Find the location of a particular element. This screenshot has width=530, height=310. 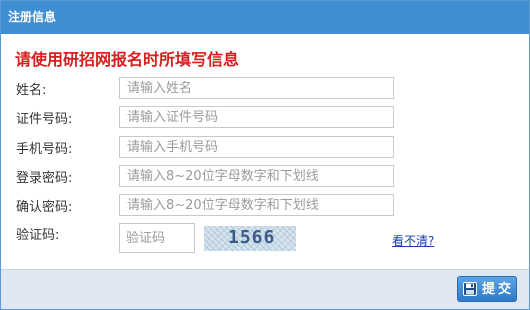

dialog-title: 注册信息 is located at coordinates (32, 17).